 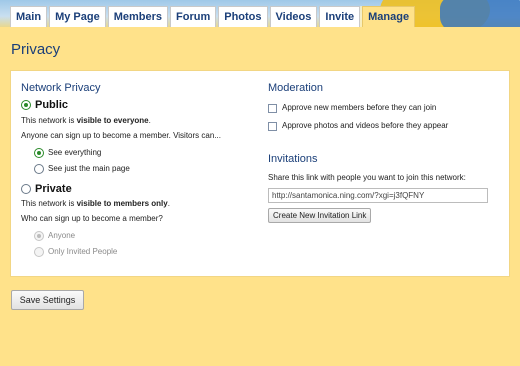 What do you see at coordinates (272, 108) in the screenshot?
I see `approve-members-checkbox` at bounding box center [272, 108].